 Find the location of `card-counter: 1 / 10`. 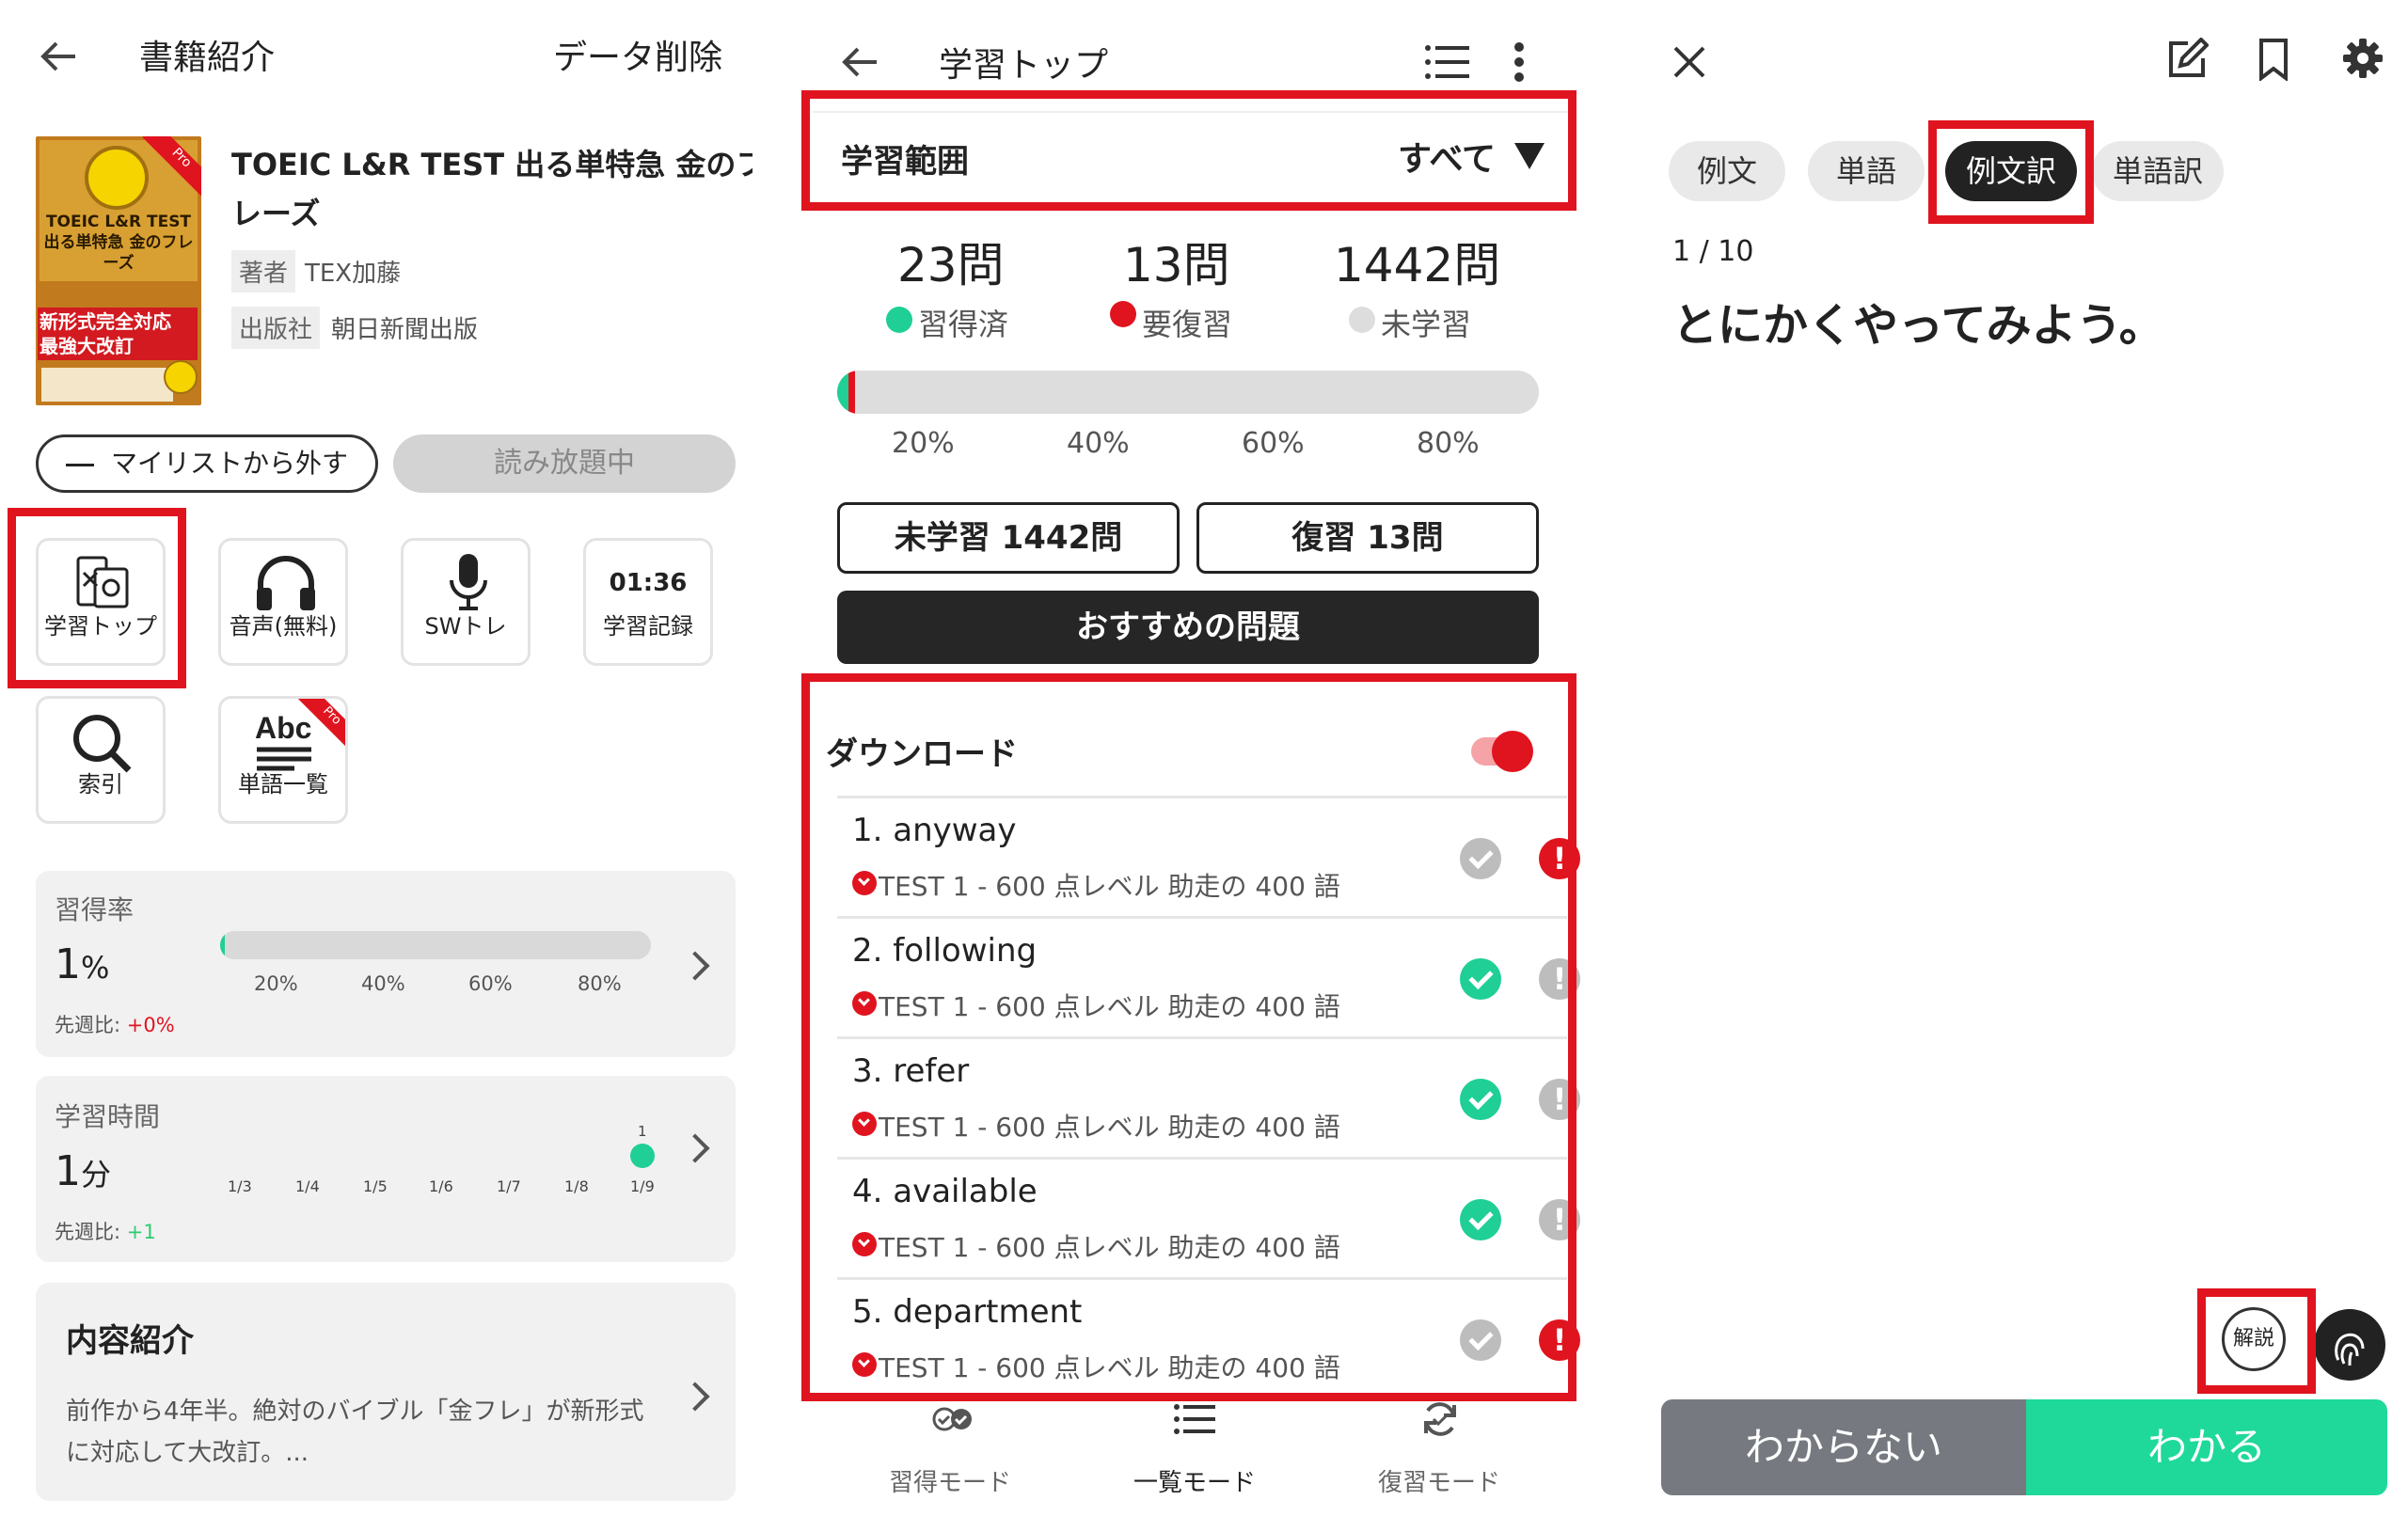

card-counter: 1 / 10 is located at coordinates (1713, 251).